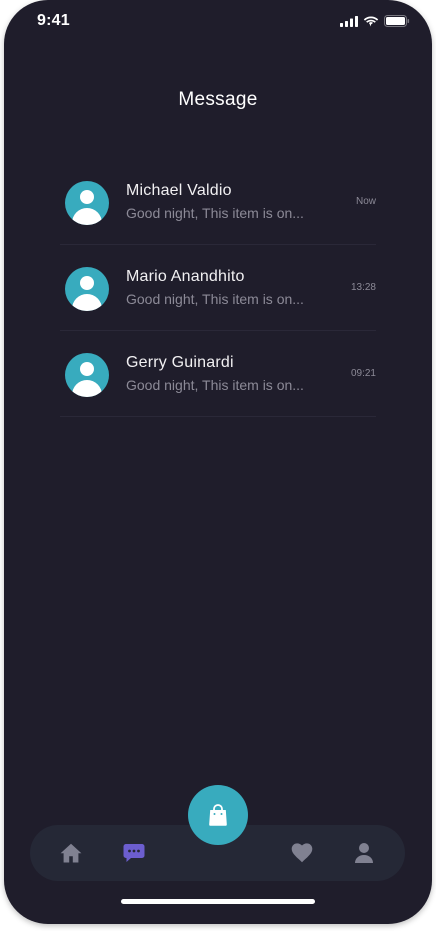 Image resolution: width=436 pixels, height=931 pixels. I want to click on nav-profile, so click(364, 853).